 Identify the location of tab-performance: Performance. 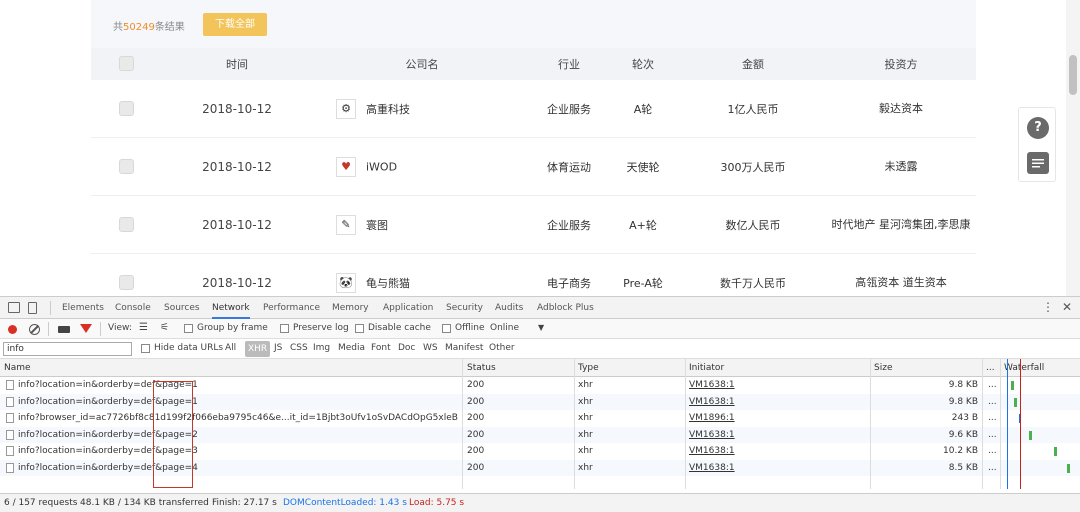
(291, 308).